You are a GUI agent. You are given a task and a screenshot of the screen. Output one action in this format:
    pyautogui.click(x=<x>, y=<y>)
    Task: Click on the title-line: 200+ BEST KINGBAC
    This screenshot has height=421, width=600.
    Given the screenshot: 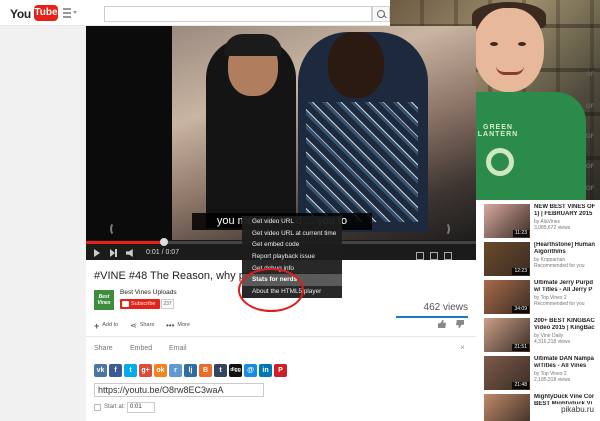 What is the action you would take?
    pyautogui.click(x=564, y=321)
    